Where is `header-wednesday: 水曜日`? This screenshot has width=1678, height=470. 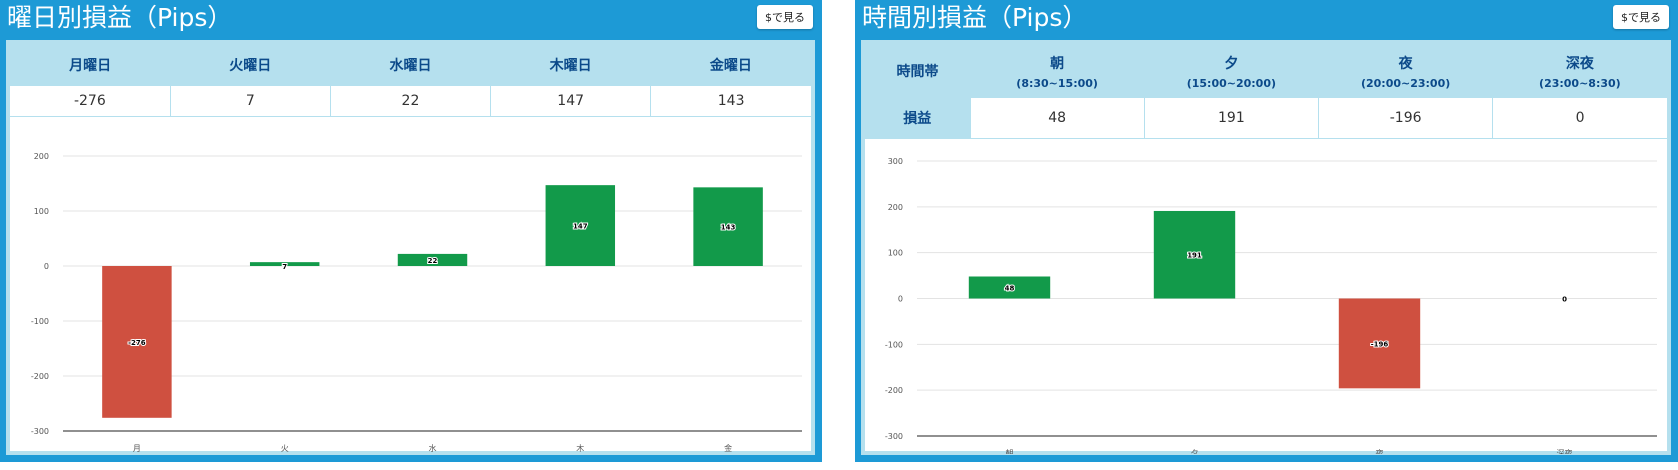
header-wednesday: 水曜日 is located at coordinates (410, 65).